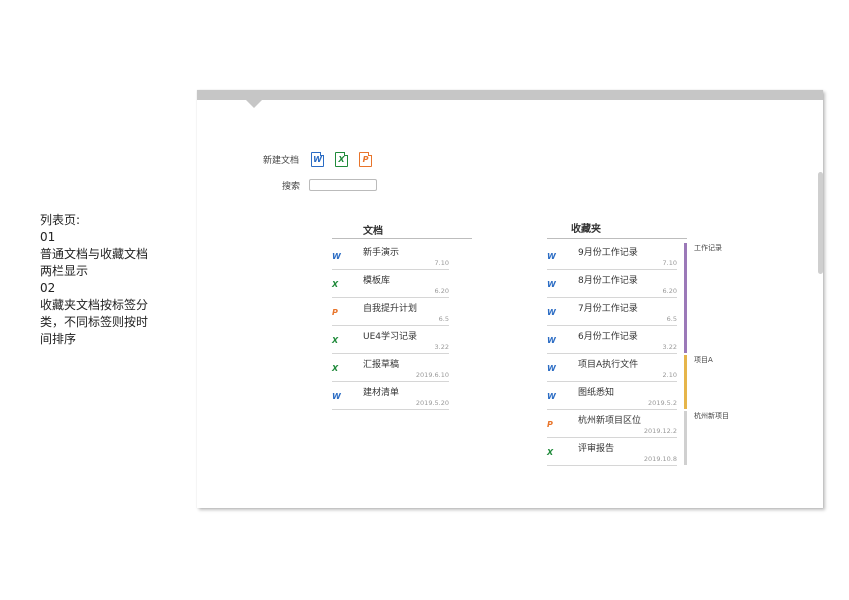 This screenshot has height=600, width=849. I want to click on item-date: 2019.5.20, so click(432, 403).